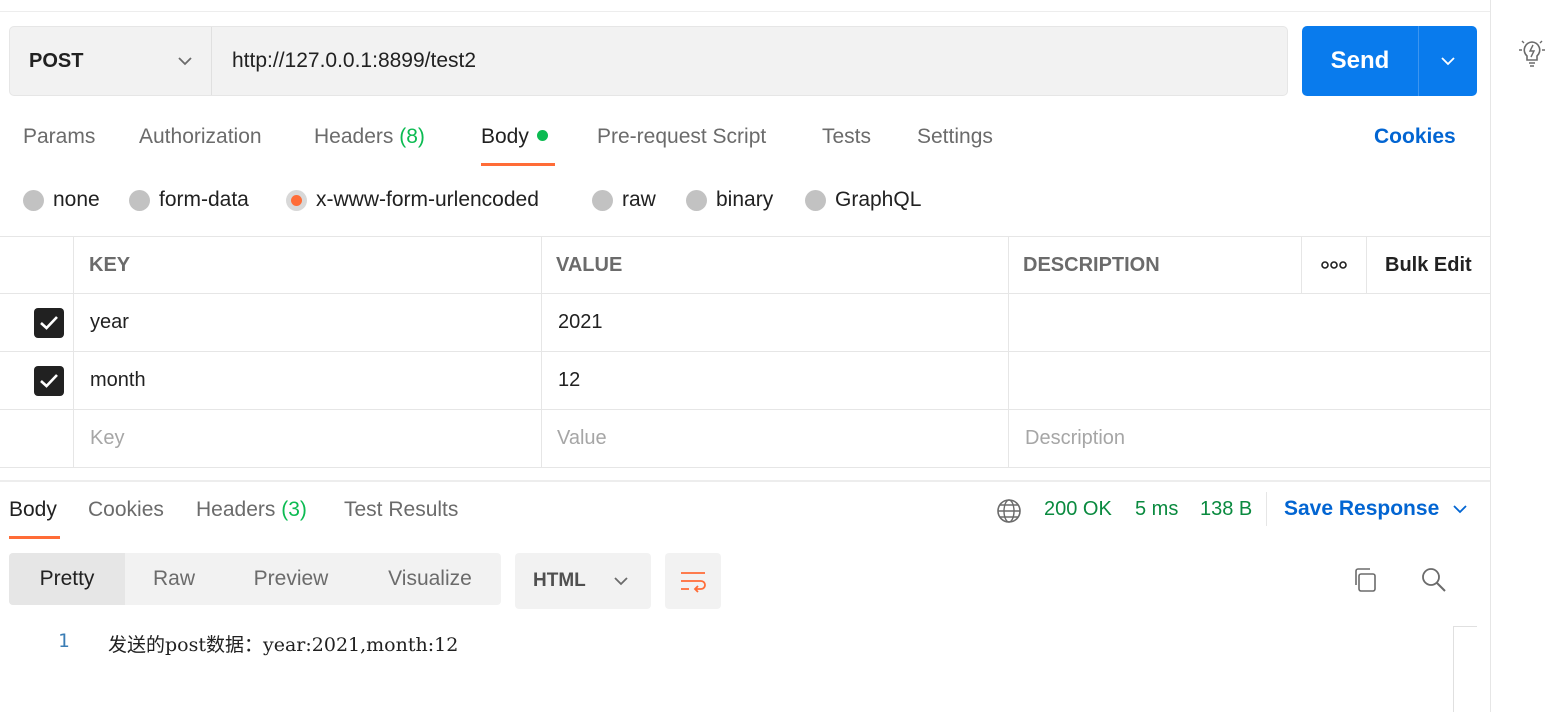 The image size is (1558, 712). I want to click on bulk-edit-button: Bulk Edit, so click(1428, 265).